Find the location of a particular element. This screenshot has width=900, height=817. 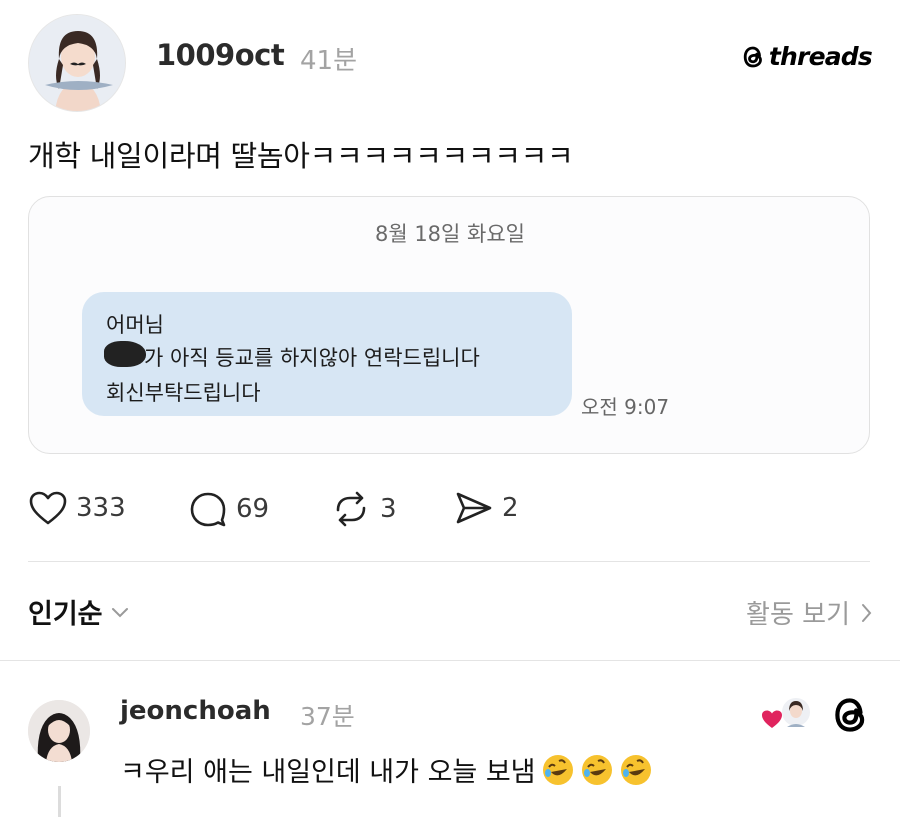

send-icon is located at coordinates (474, 508).